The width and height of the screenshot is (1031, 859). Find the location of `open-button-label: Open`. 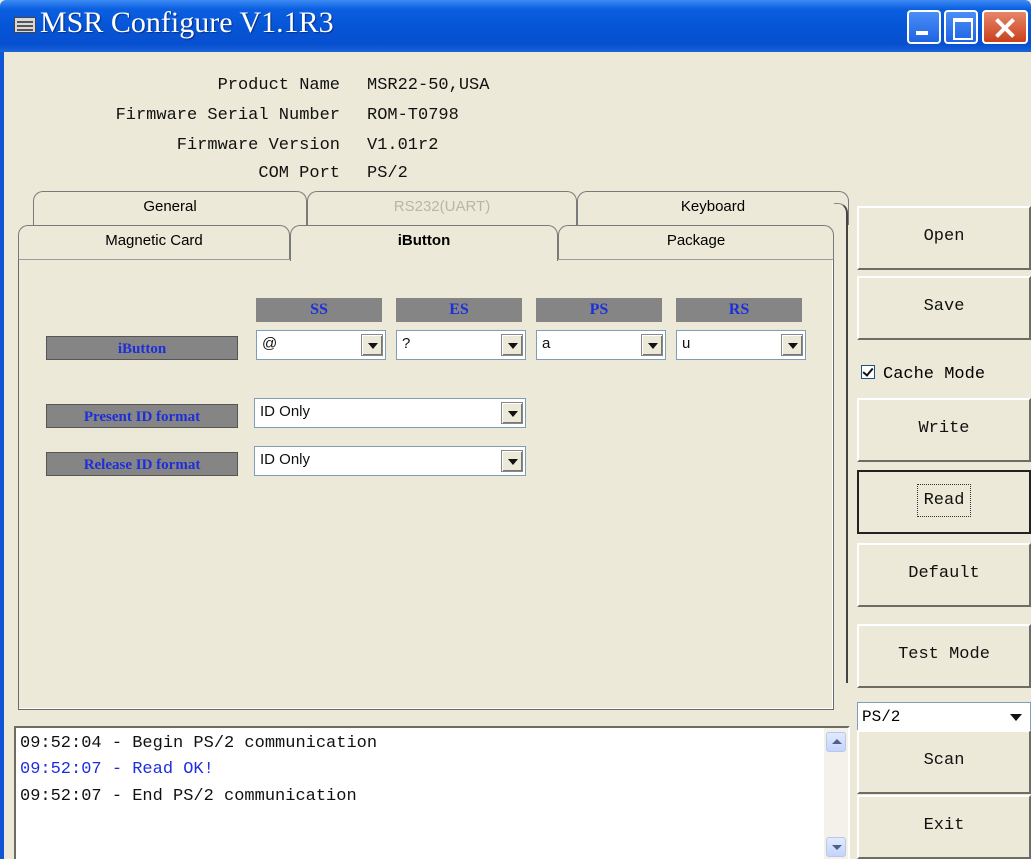

open-button-label: Open is located at coordinates (944, 236).